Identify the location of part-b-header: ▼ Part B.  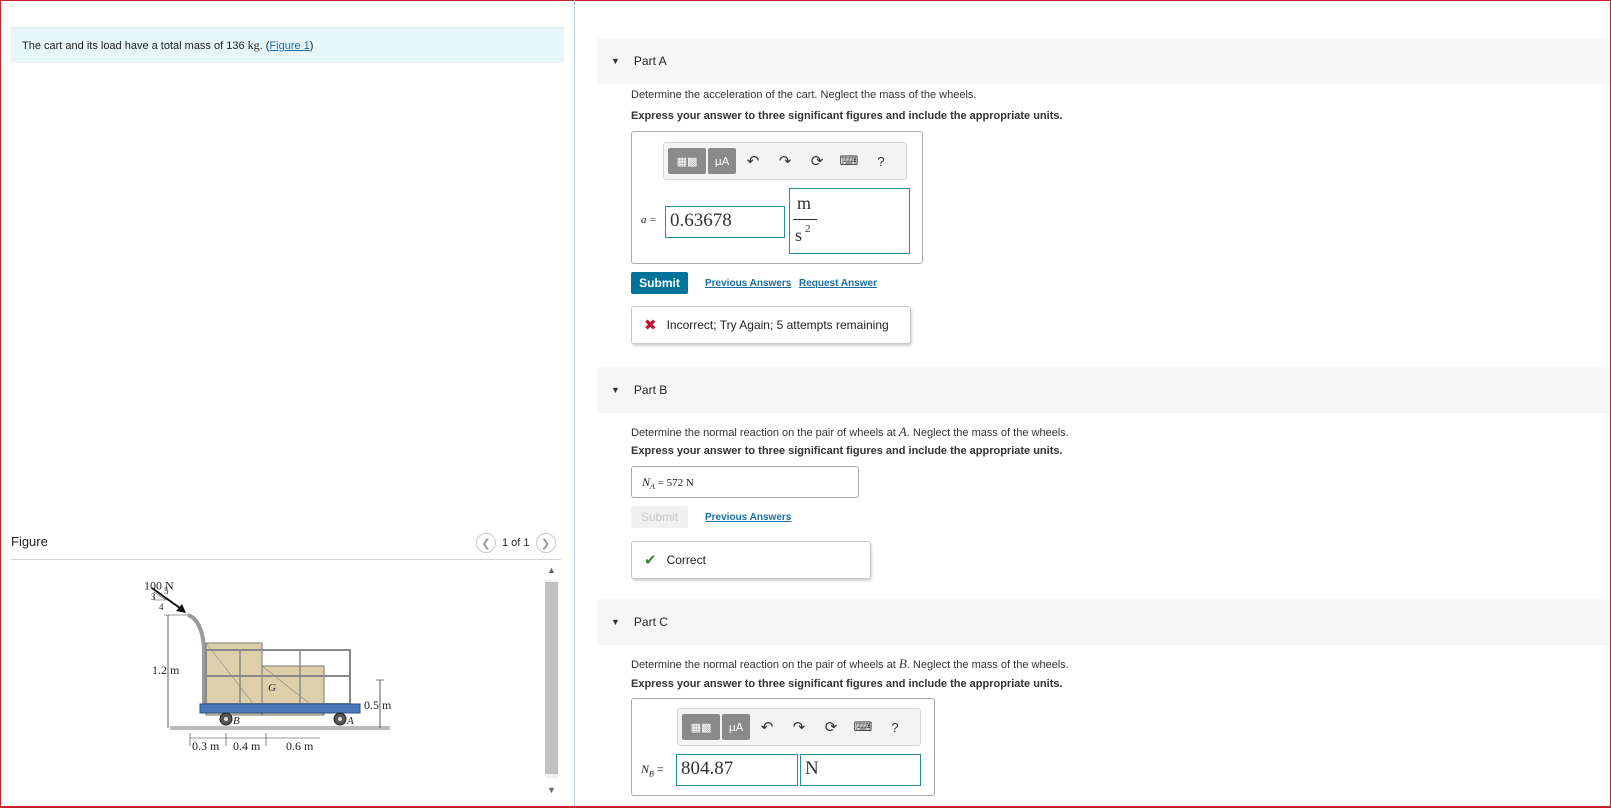
(1103, 390).